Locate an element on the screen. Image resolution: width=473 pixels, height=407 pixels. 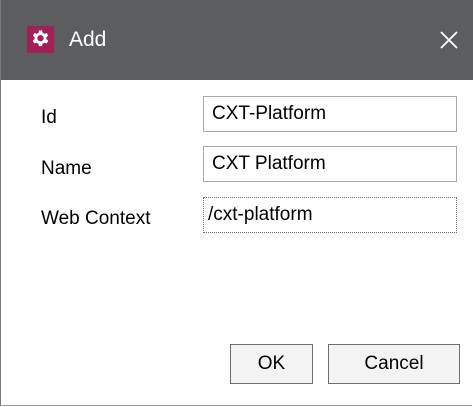
id-field is located at coordinates (330, 114).